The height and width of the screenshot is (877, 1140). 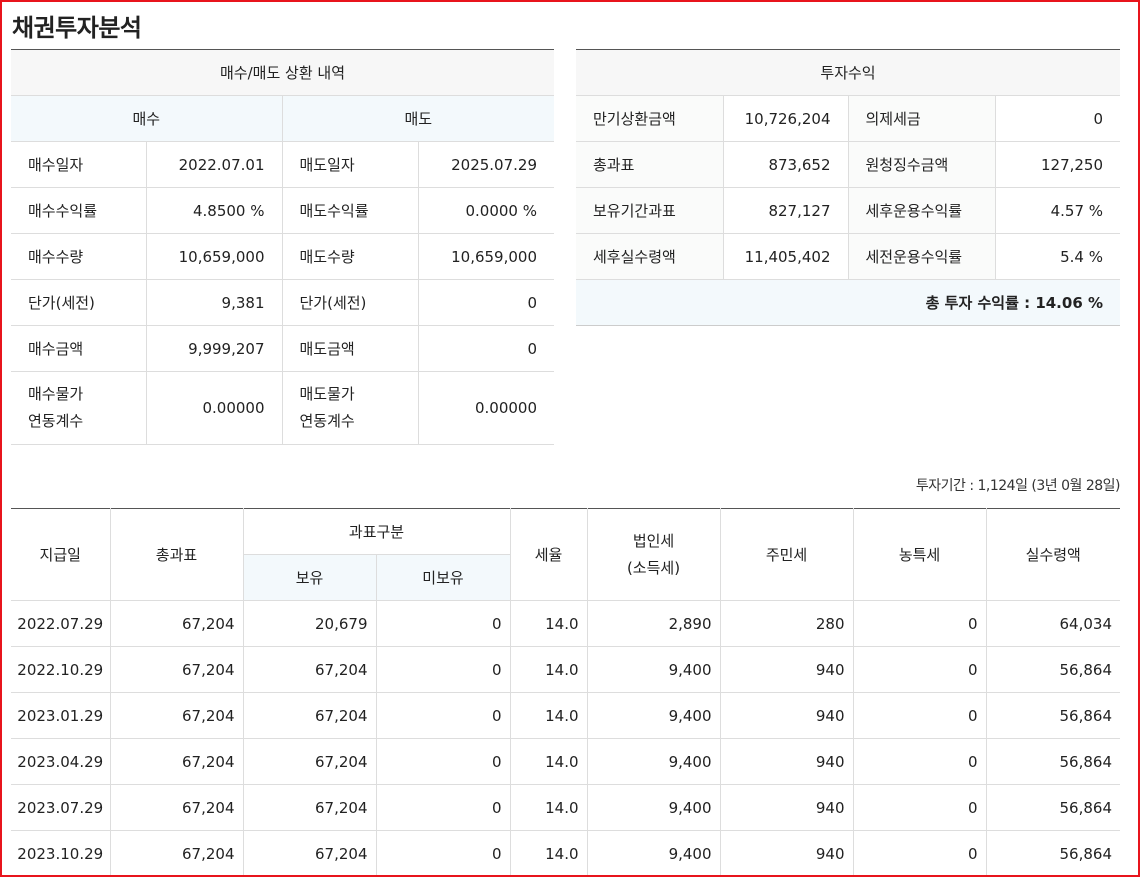 What do you see at coordinates (349, 302) in the screenshot?
I see `sell-label: 단가(세전)` at bounding box center [349, 302].